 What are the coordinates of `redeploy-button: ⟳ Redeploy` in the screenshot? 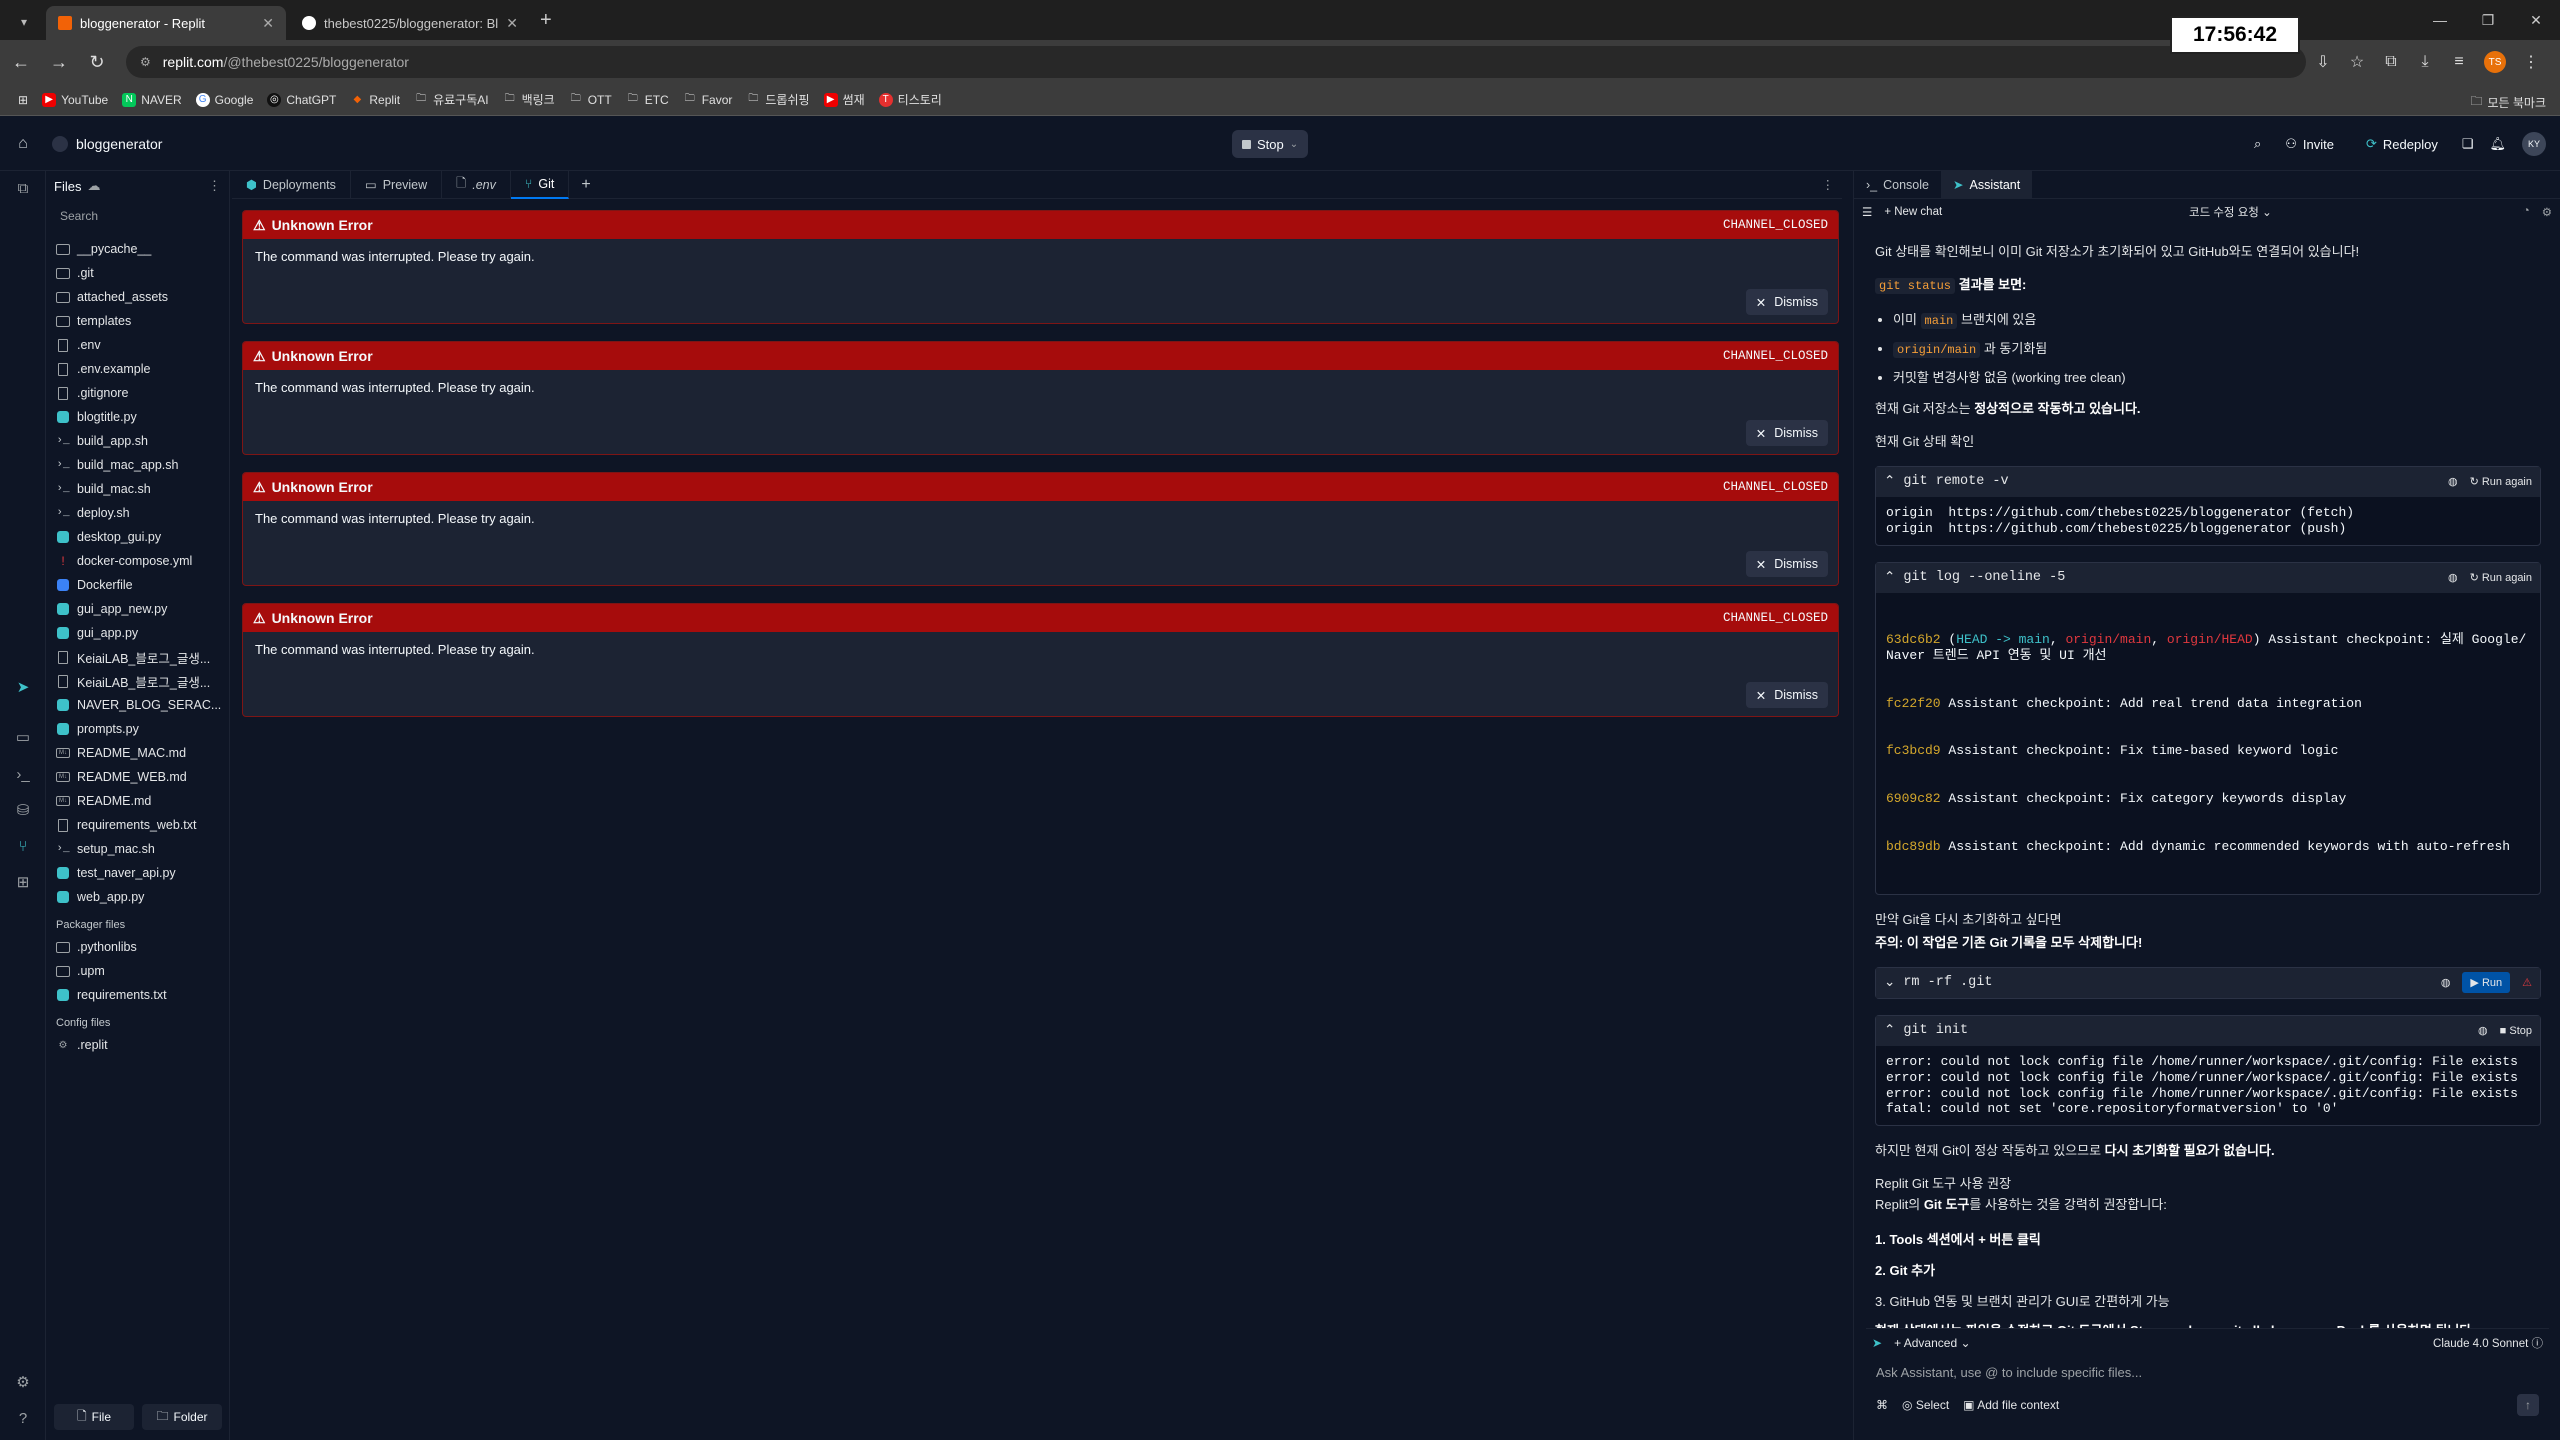 It's located at (2402, 144).